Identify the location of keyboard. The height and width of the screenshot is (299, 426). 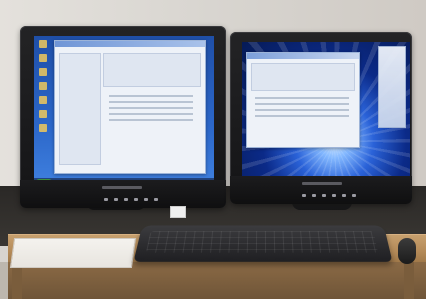
(263, 243).